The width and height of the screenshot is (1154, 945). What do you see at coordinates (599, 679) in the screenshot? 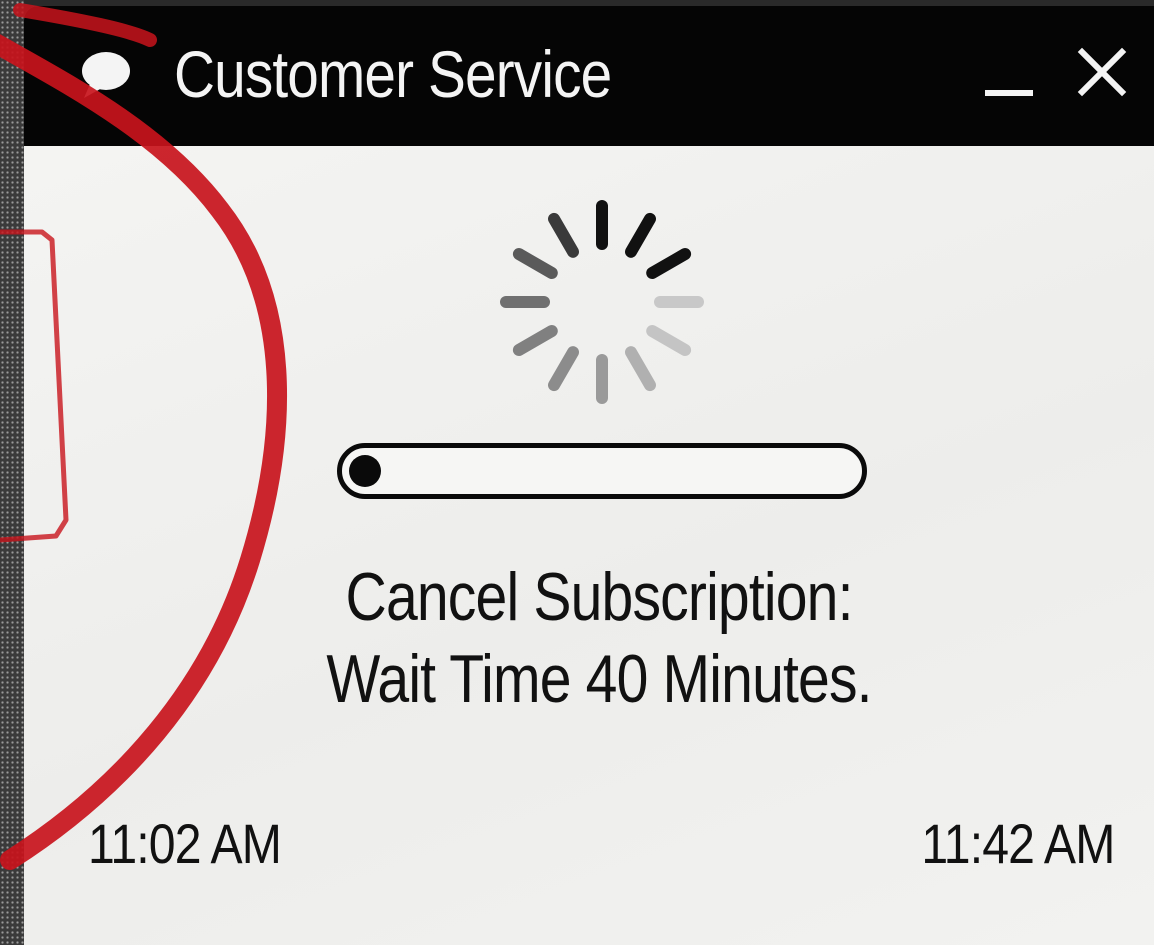
I see `status-message-line-2: Wait Time 40 Minutes.` at bounding box center [599, 679].